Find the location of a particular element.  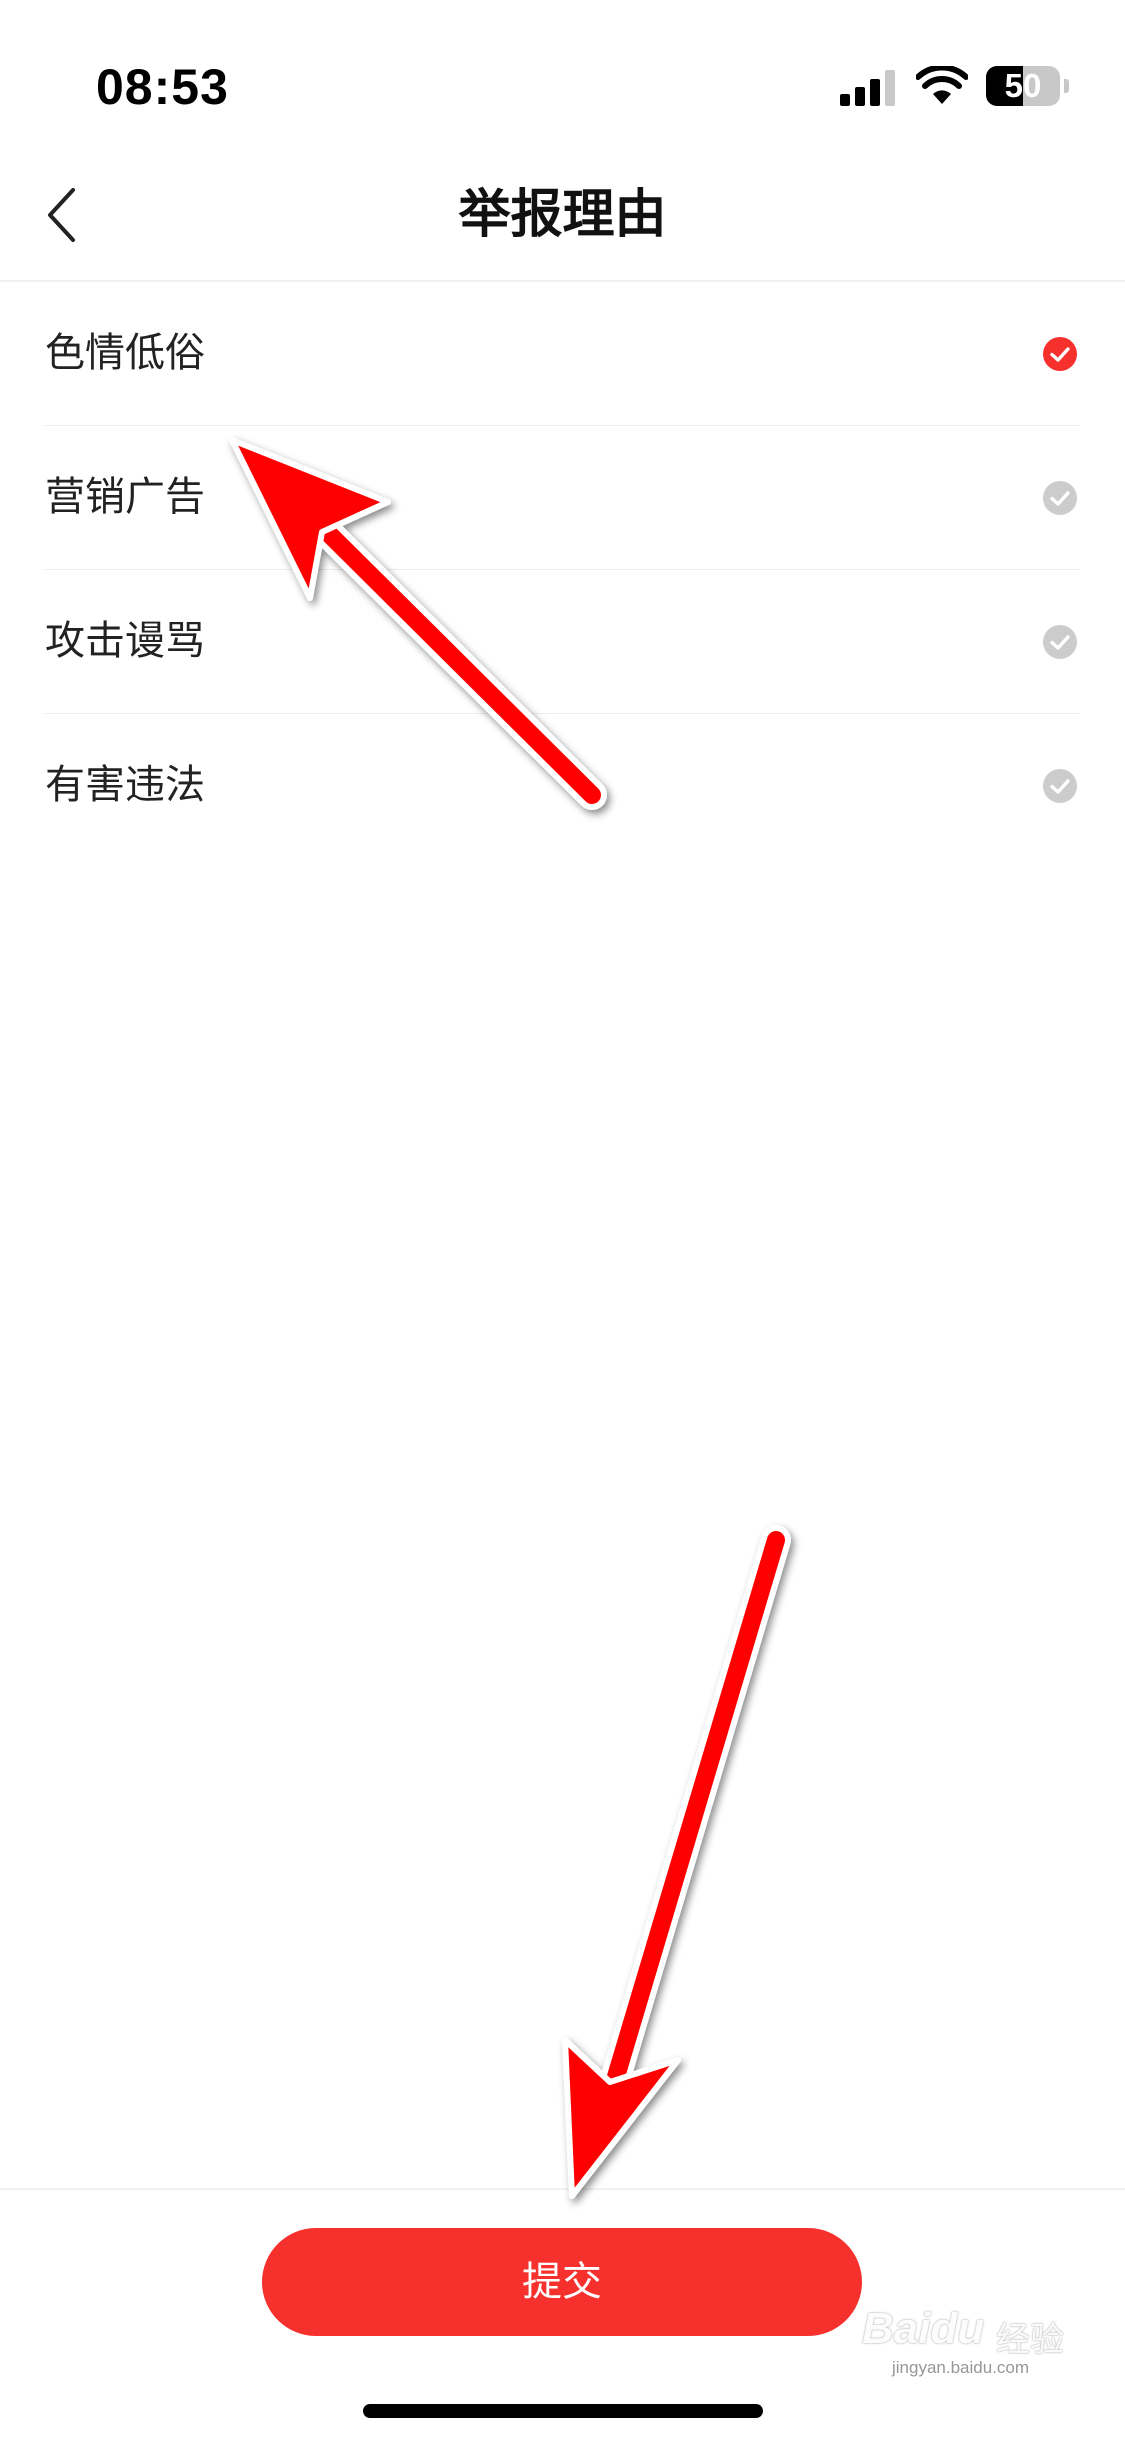

page-title: 举报理由 is located at coordinates (562, 214).